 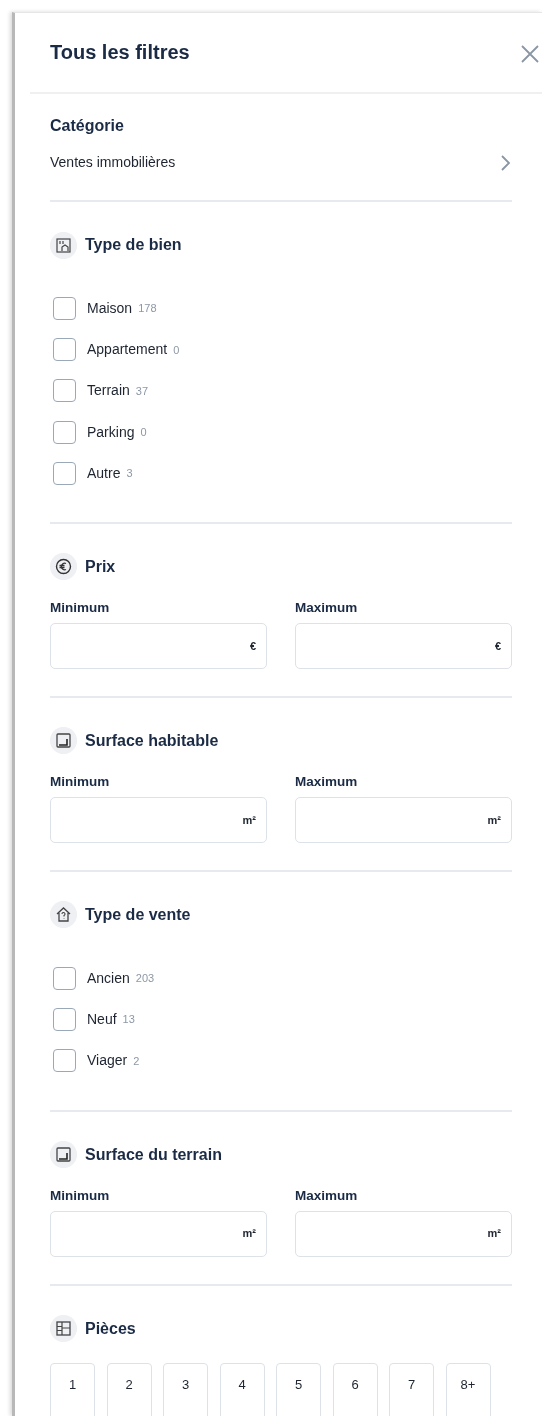 What do you see at coordinates (107, 1061) in the screenshot?
I see `option-label: Viager` at bounding box center [107, 1061].